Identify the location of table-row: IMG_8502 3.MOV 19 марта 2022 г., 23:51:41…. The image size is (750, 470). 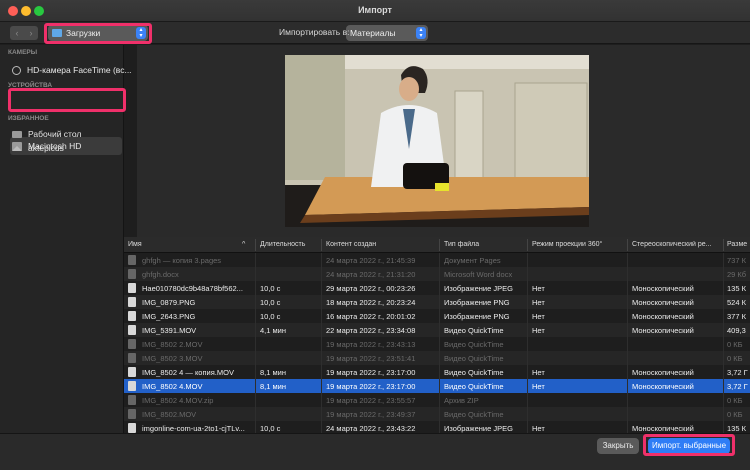
(437, 358).